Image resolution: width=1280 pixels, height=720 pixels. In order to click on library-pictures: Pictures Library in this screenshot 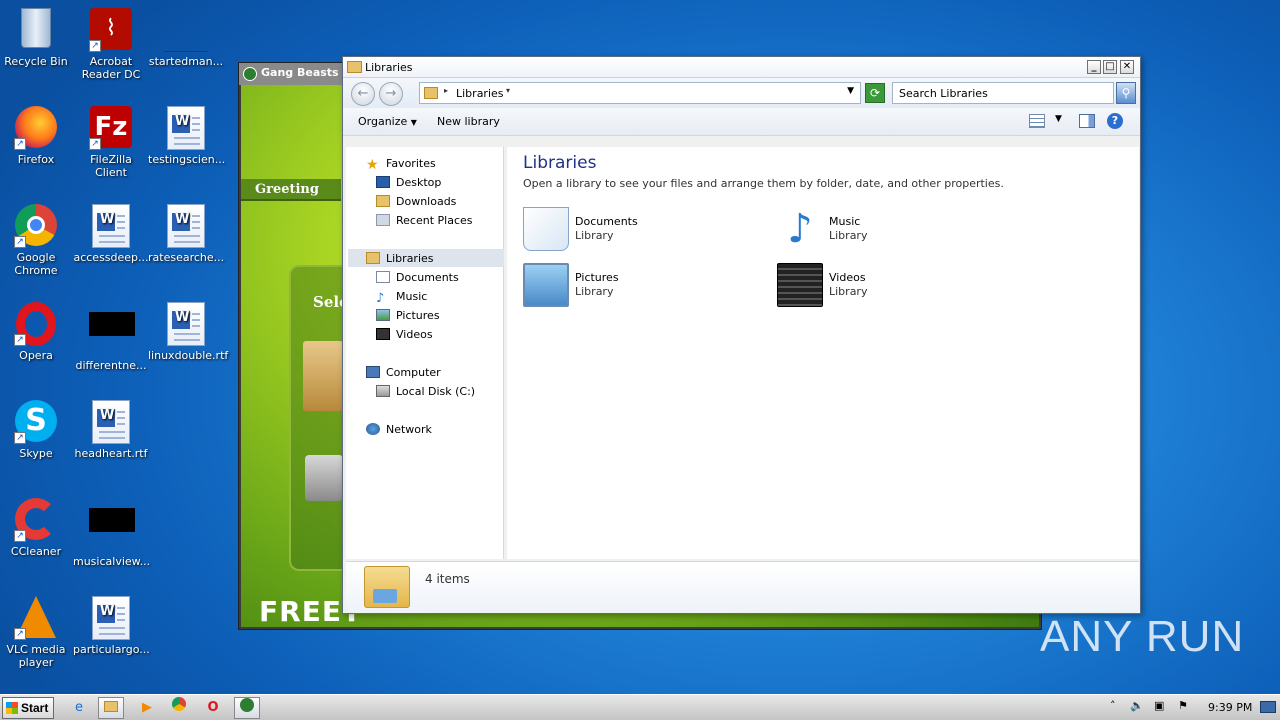, I will do `click(643, 287)`.